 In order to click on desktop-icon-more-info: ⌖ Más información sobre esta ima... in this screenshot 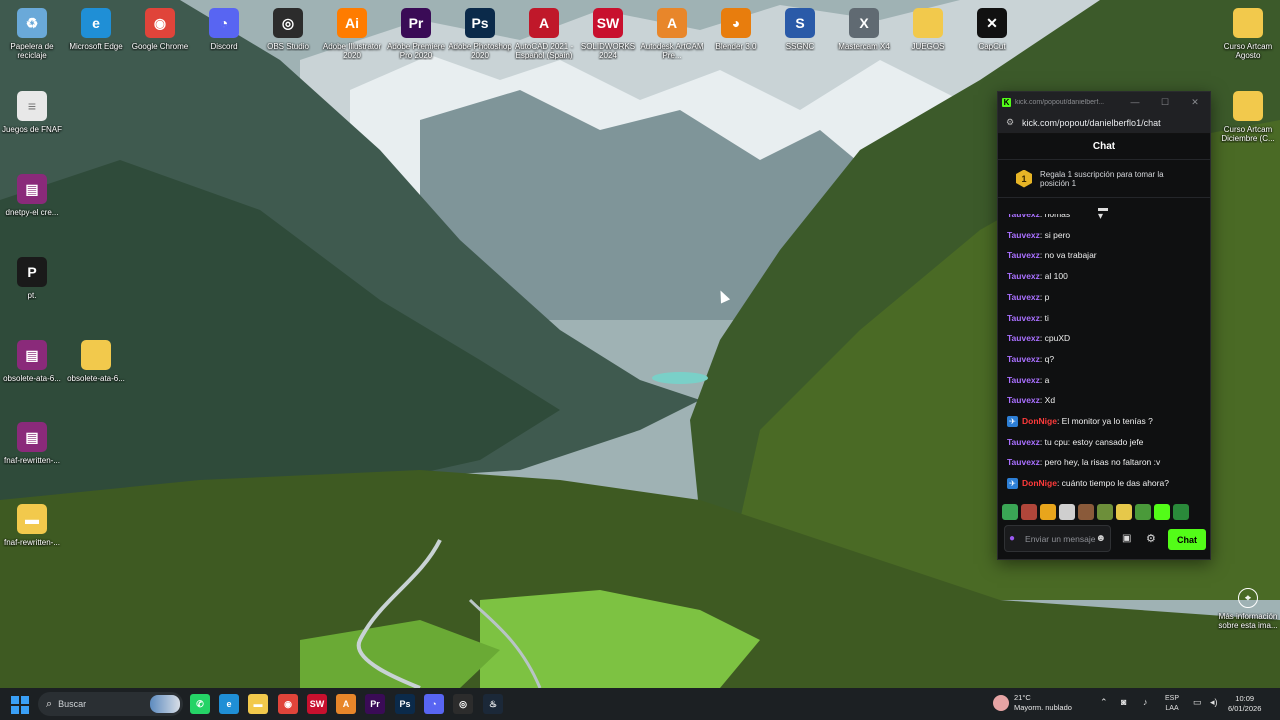, I will do `click(1248, 617)`.